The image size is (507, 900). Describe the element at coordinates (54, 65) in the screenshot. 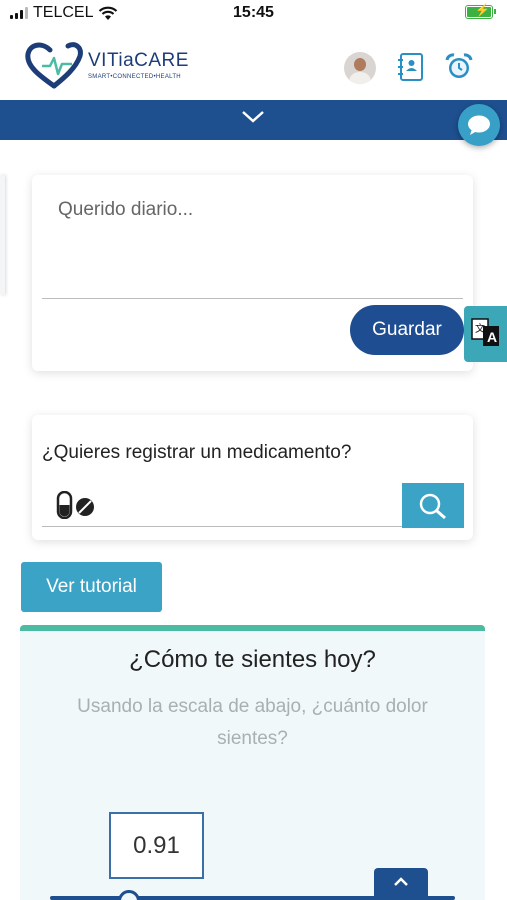

I see `heart-pulse-logo-icon` at that location.